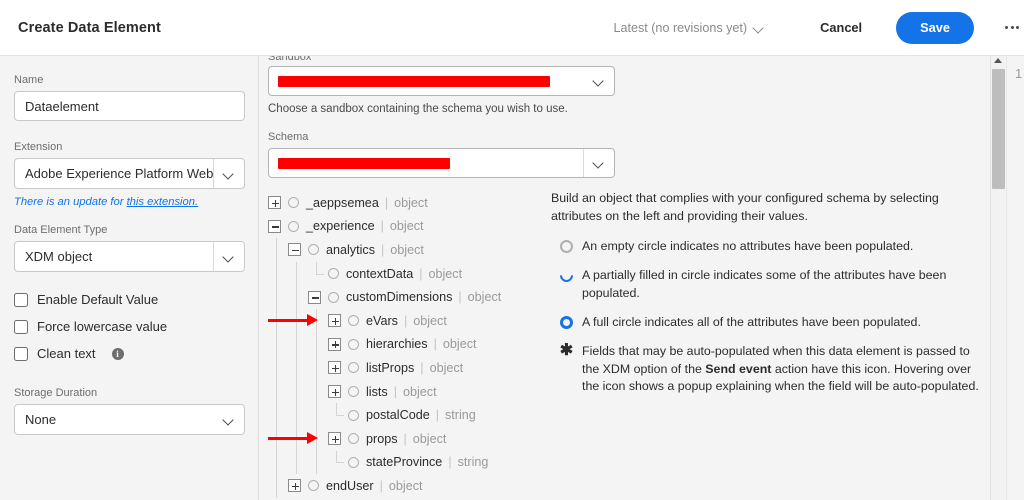 The height and width of the screenshot is (500, 1024). Describe the element at coordinates (841, 27) in the screenshot. I see `cancel-button: Cancel` at that location.